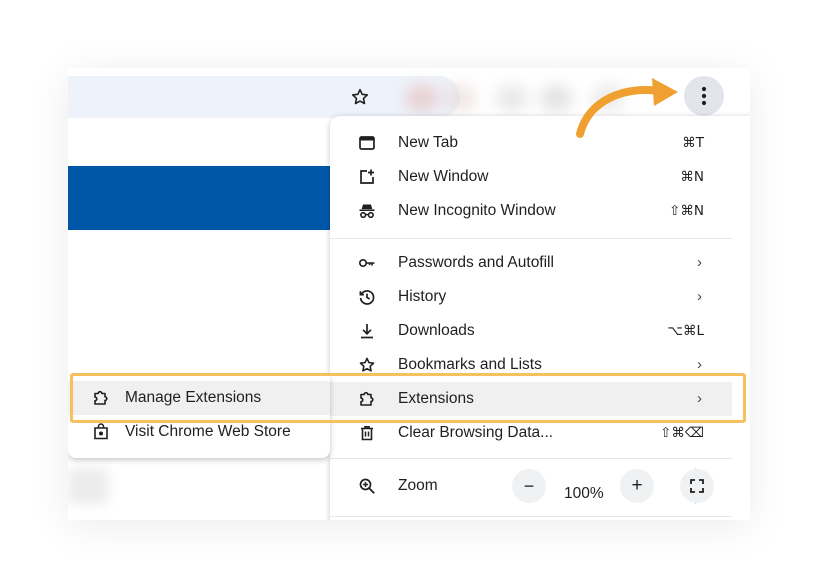 This screenshot has width=817, height=588. I want to click on minus-icon: −, so click(529, 486).